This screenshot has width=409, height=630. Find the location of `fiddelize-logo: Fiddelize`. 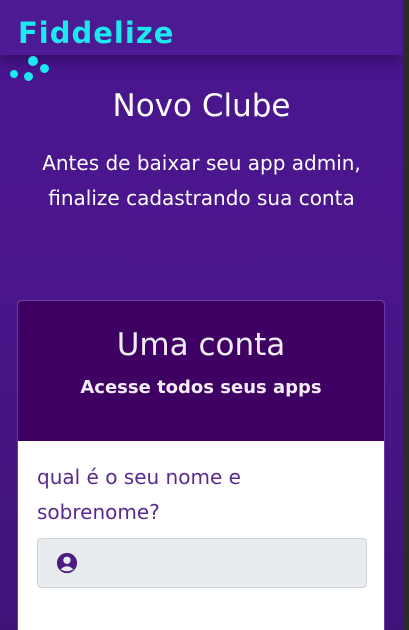

fiddelize-logo: Fiddelize is located at coordinates (103, 45).